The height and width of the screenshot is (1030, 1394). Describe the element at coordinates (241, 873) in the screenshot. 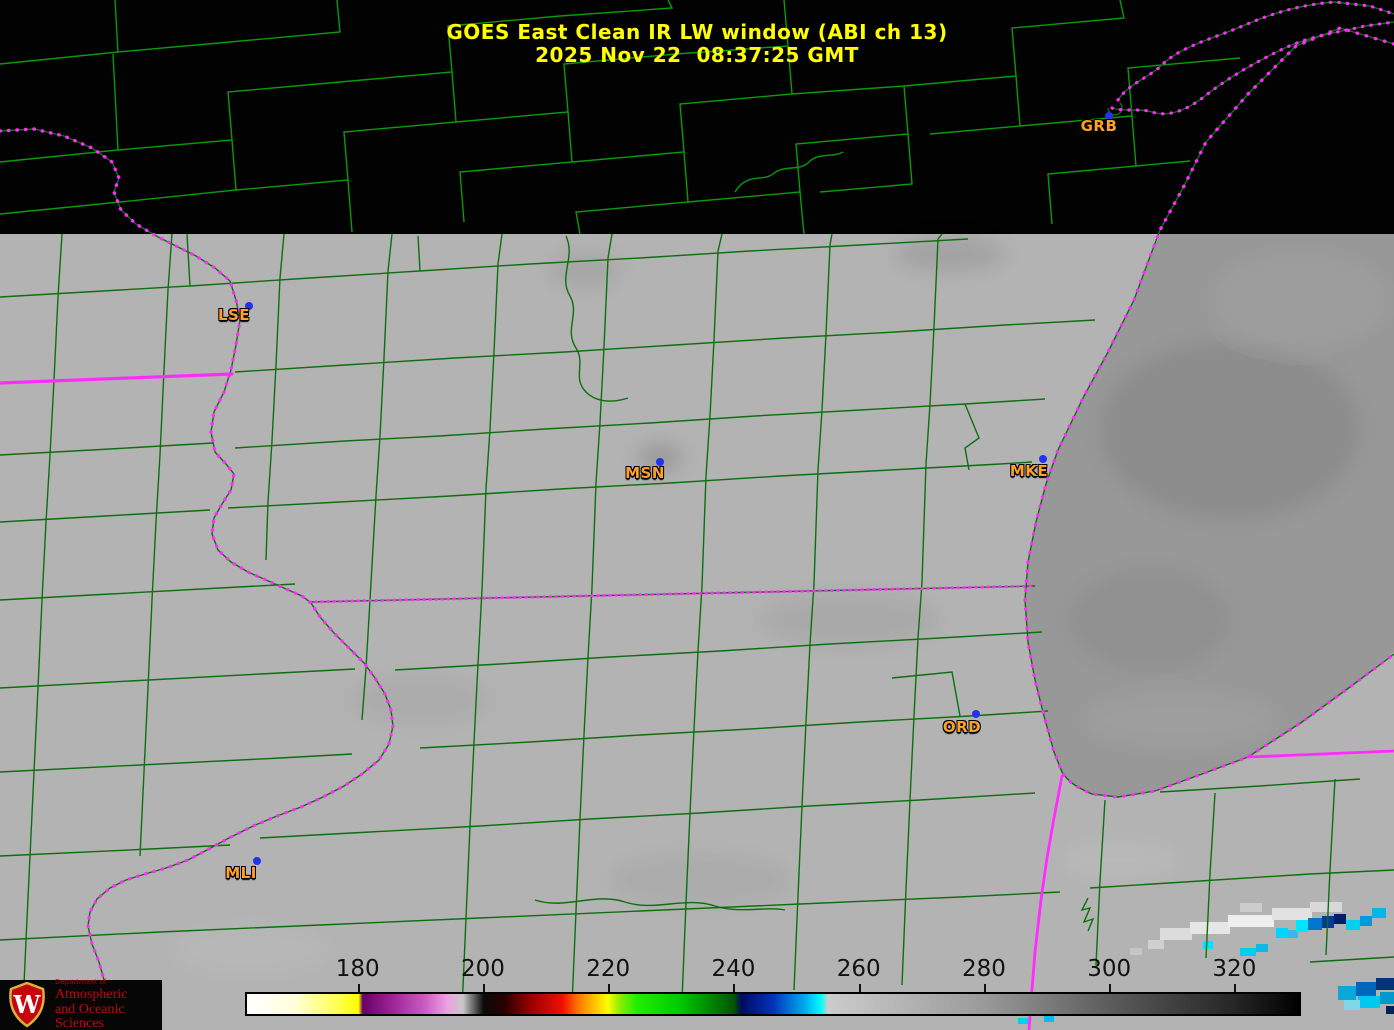

I see `station-label-mli: MLI` at that location.